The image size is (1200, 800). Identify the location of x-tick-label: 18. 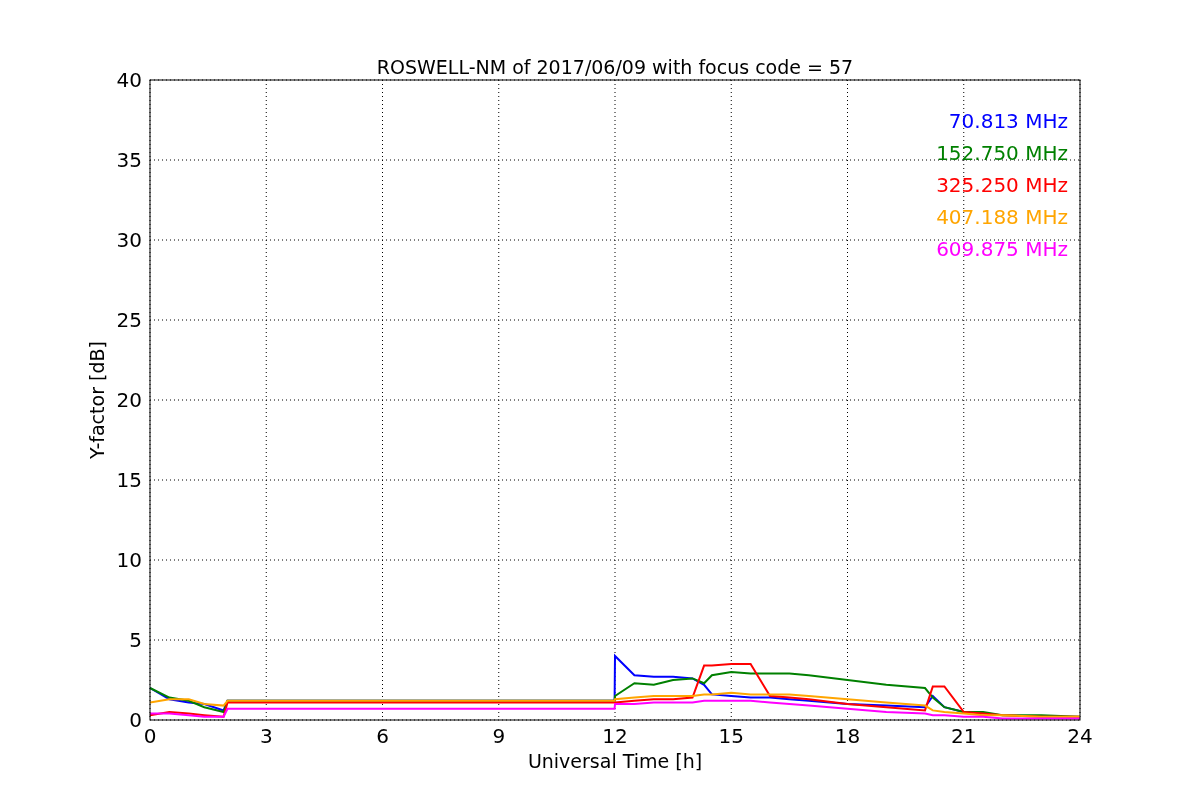
(847, 736).